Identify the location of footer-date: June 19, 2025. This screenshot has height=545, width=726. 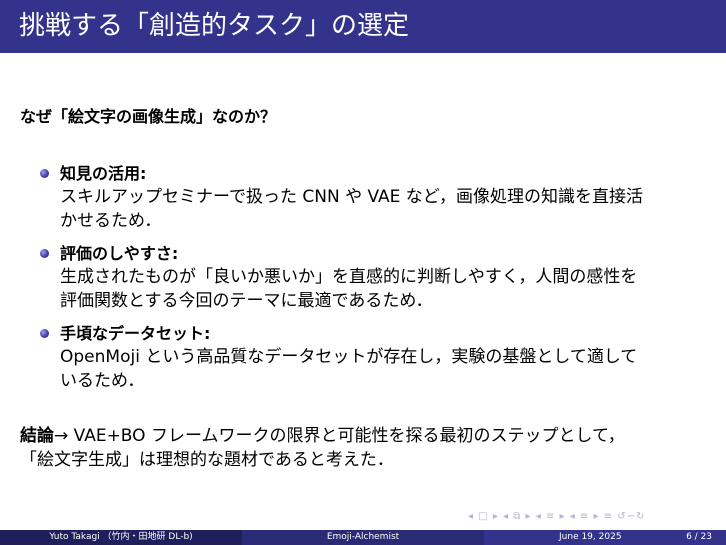
(590, 537).